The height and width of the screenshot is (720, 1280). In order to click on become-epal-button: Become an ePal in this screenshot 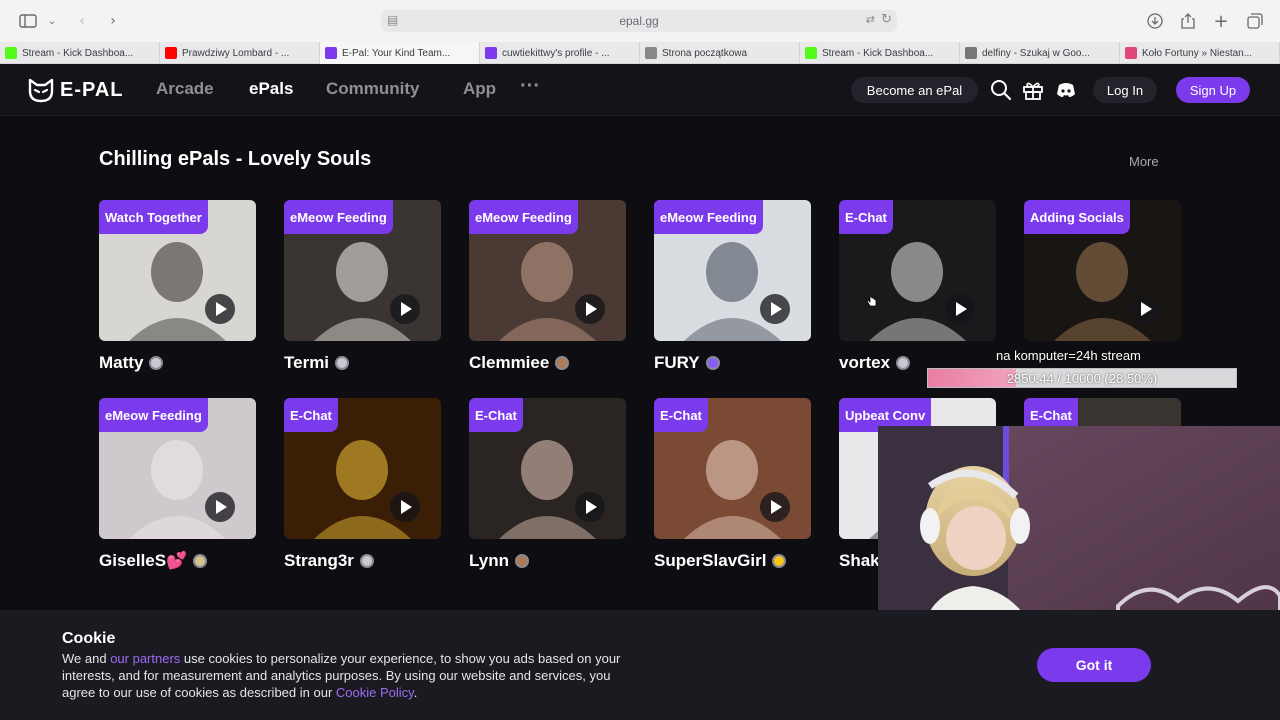, I will do `click(914, 90)`.